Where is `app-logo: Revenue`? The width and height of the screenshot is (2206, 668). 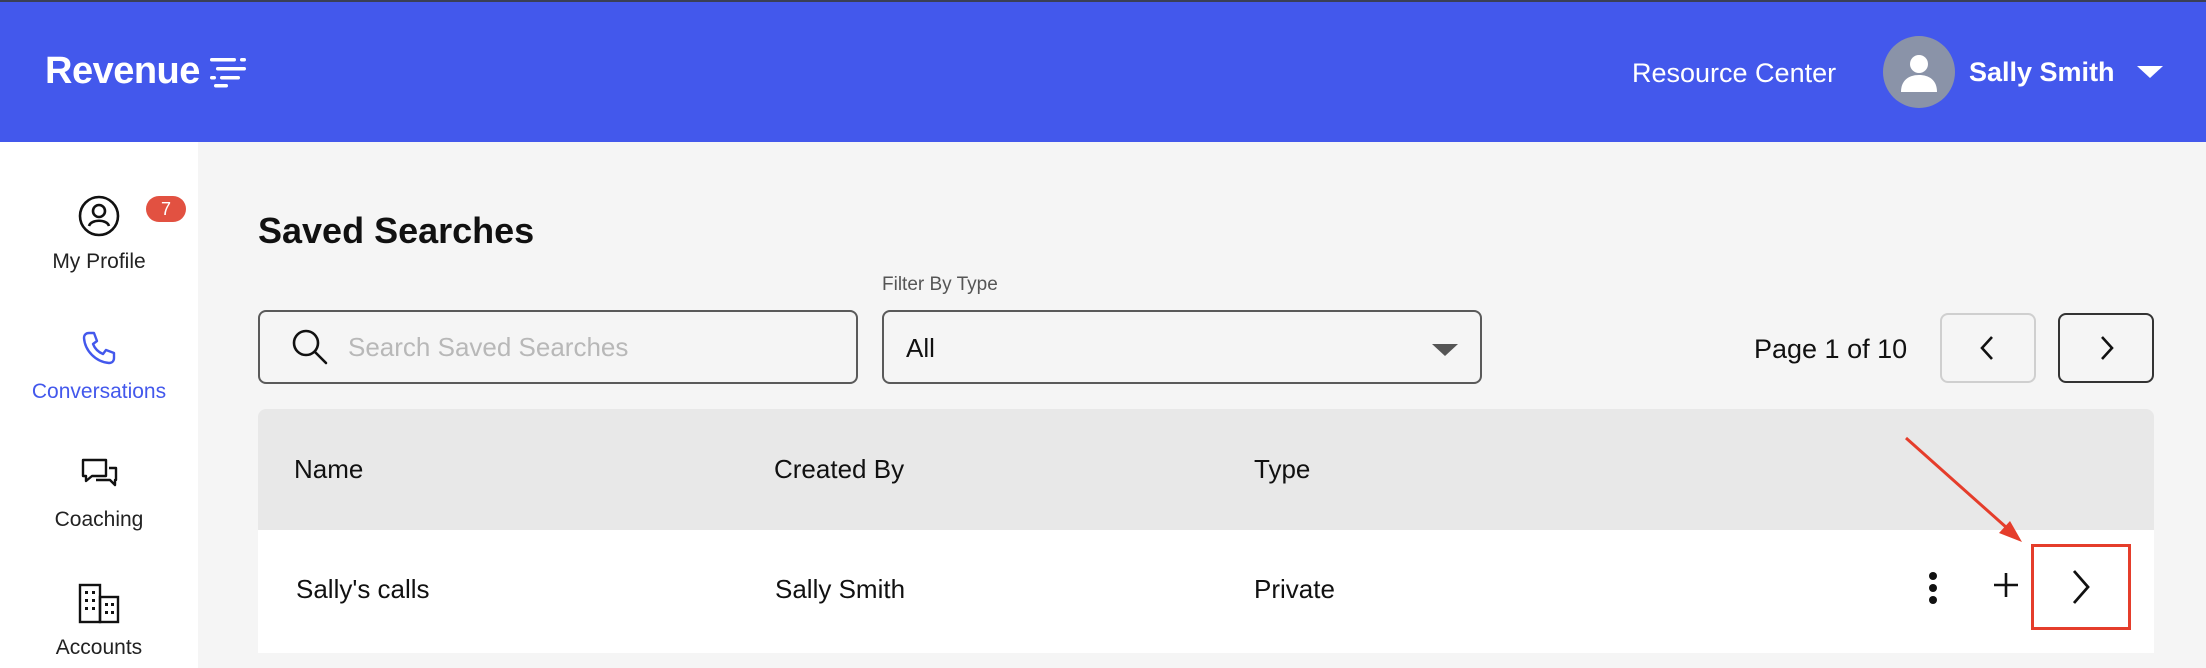 app-logo: Revenue is located at coordinates (148, 71).